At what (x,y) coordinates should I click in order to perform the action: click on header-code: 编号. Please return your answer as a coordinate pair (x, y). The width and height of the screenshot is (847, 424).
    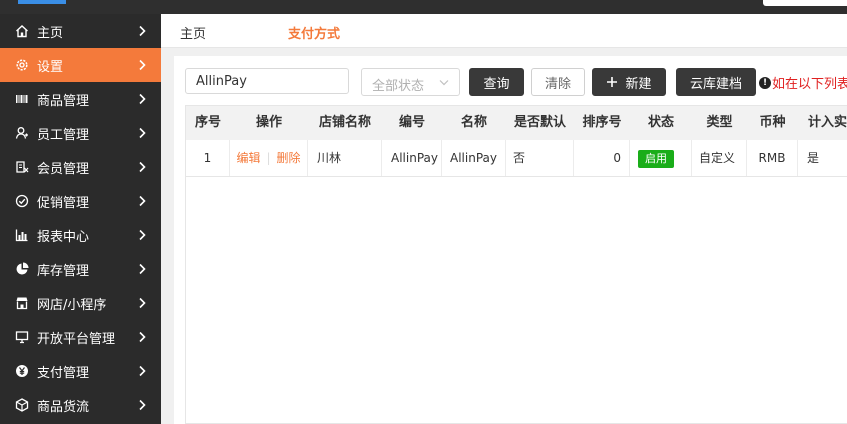
    Looking at the image, I should click on (411, 122).